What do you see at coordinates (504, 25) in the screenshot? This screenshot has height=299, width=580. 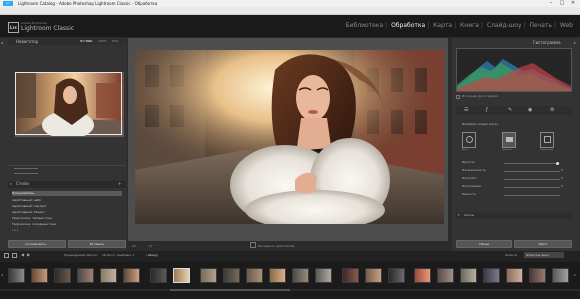 I see `module-slideshow: Слайд-шоу` at bounding box center [504, 25].